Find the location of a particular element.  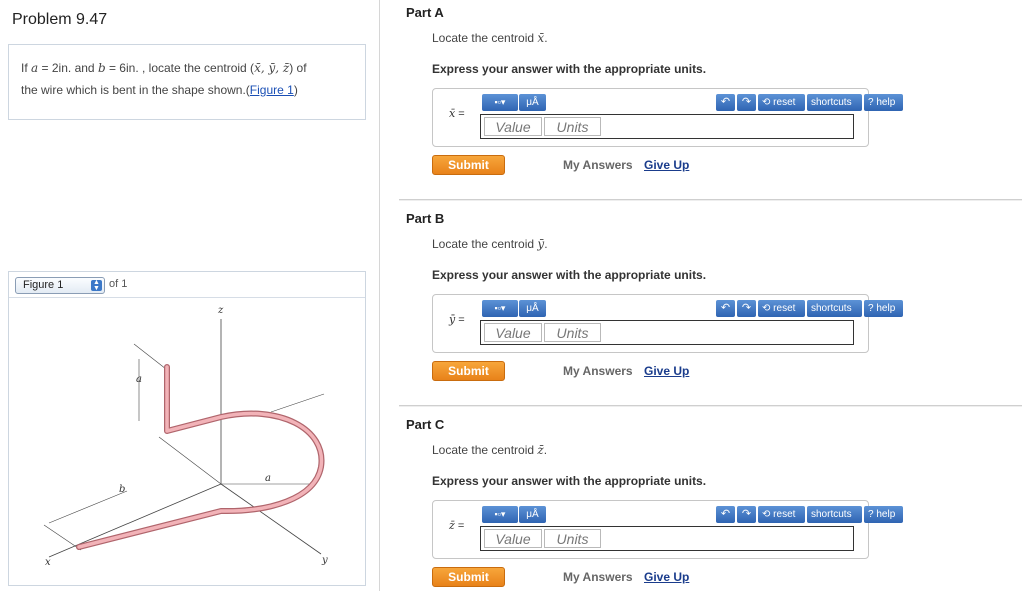

wire is located at coordinates (200, 457).